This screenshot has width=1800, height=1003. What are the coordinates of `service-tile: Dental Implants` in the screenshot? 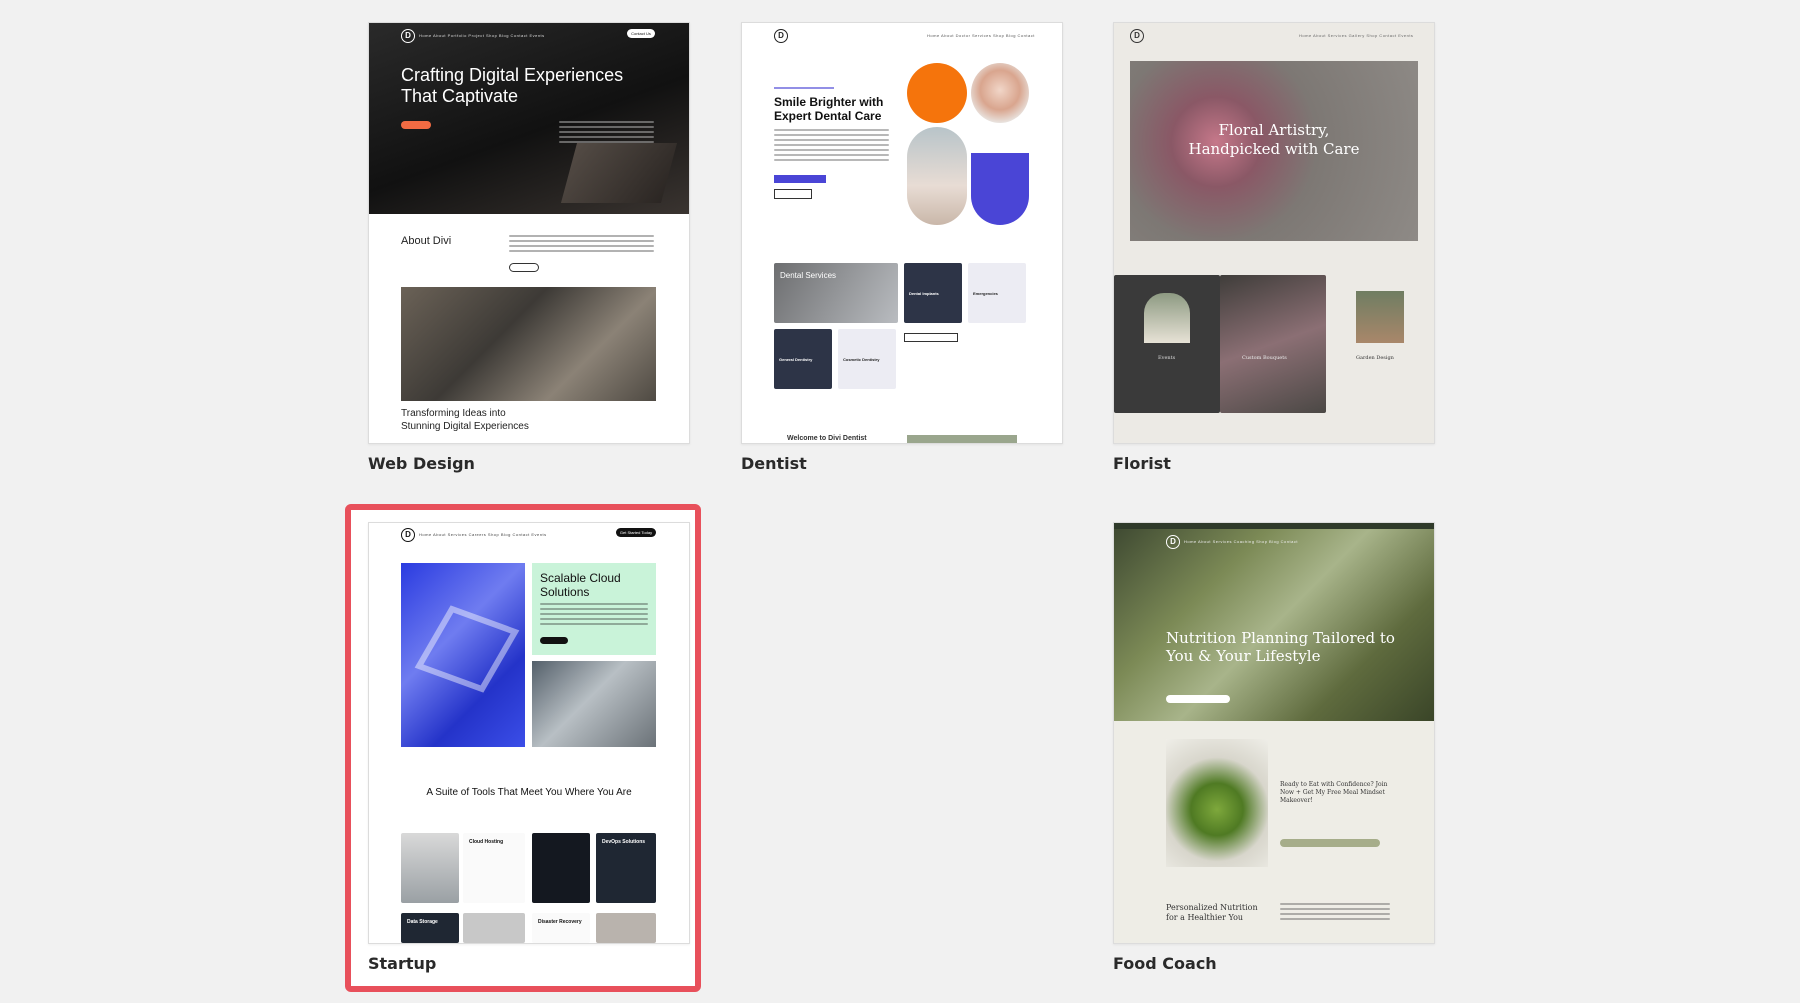 It's located at (933, 293).